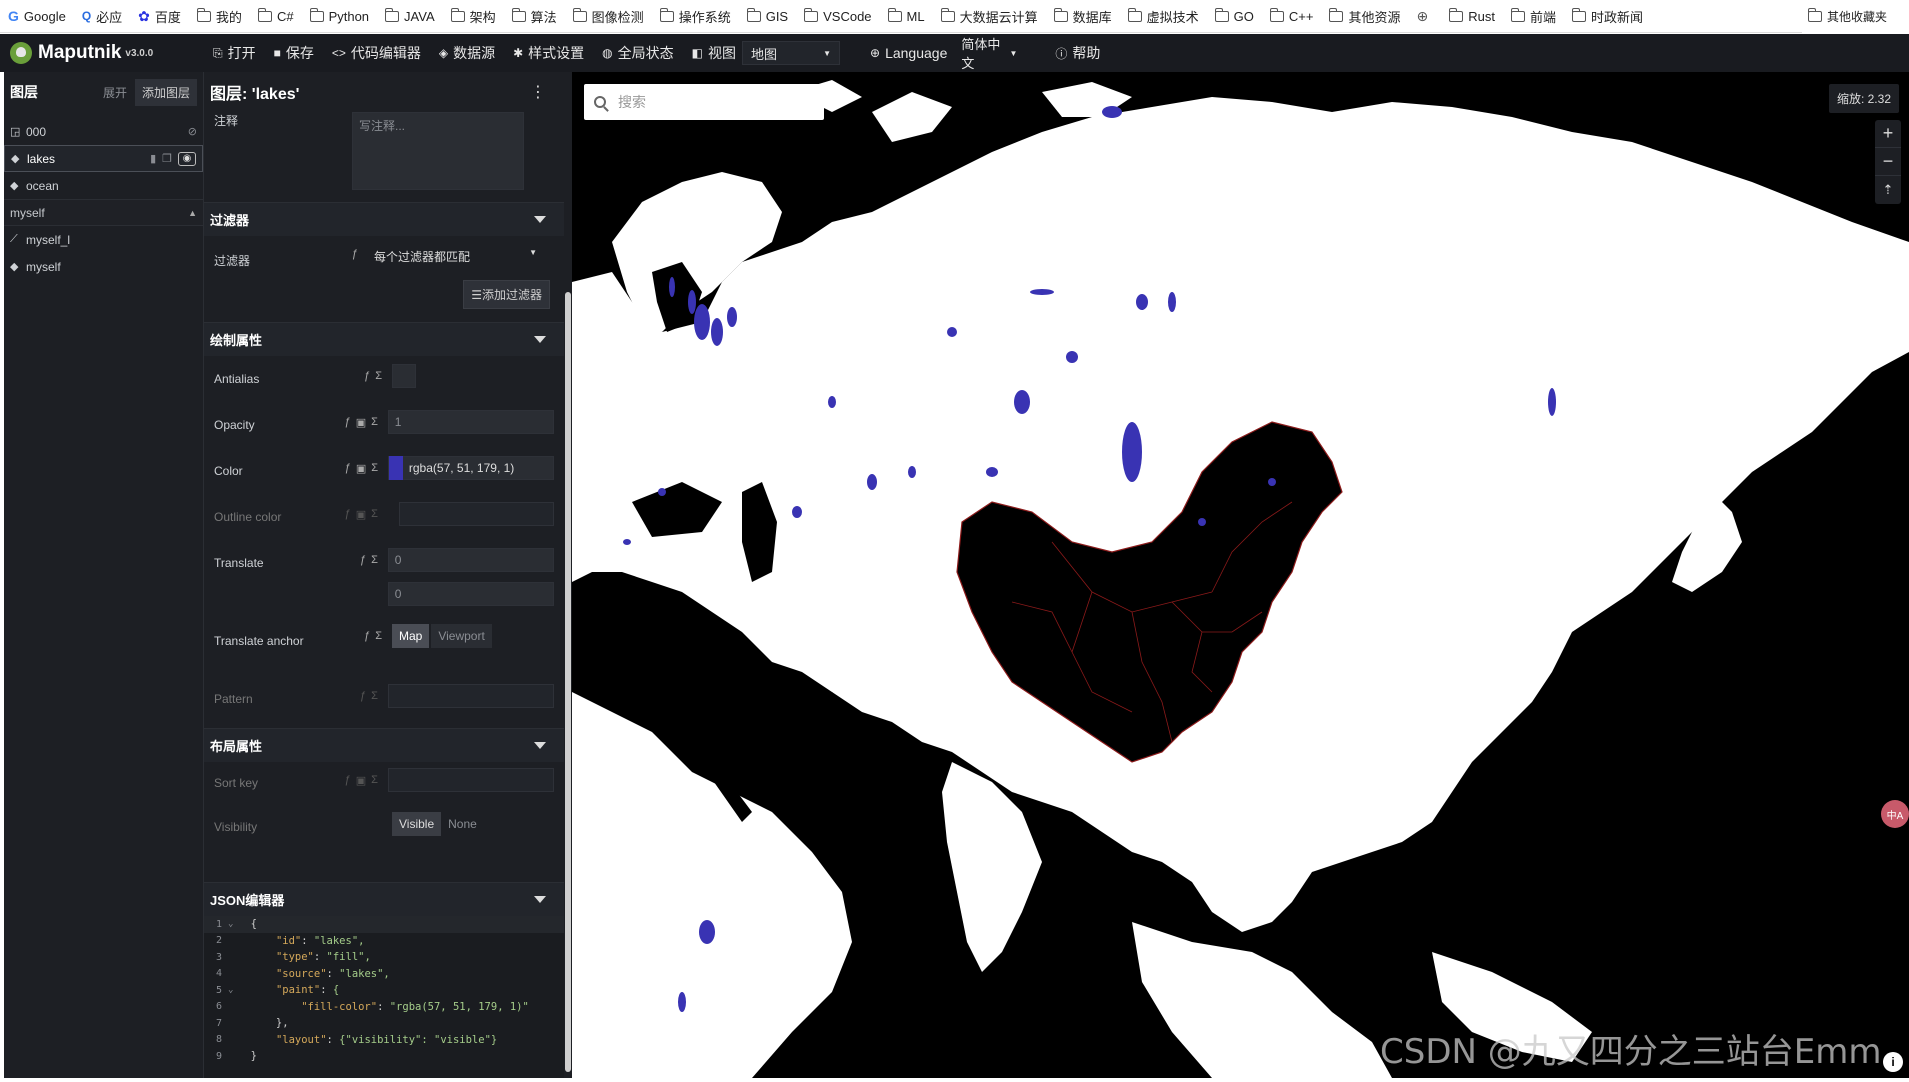 This screenshot has width=1909, height=1082. Describe the element at coordinates (103, 239) in the screenshot. I see `layer-item-myself-l: ⟋ myself_l` at that location.